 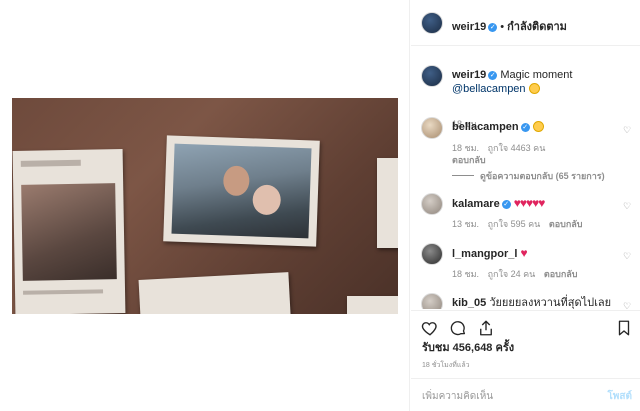 I want to click on comment-username: kalamare, so click(x=476, y=204).